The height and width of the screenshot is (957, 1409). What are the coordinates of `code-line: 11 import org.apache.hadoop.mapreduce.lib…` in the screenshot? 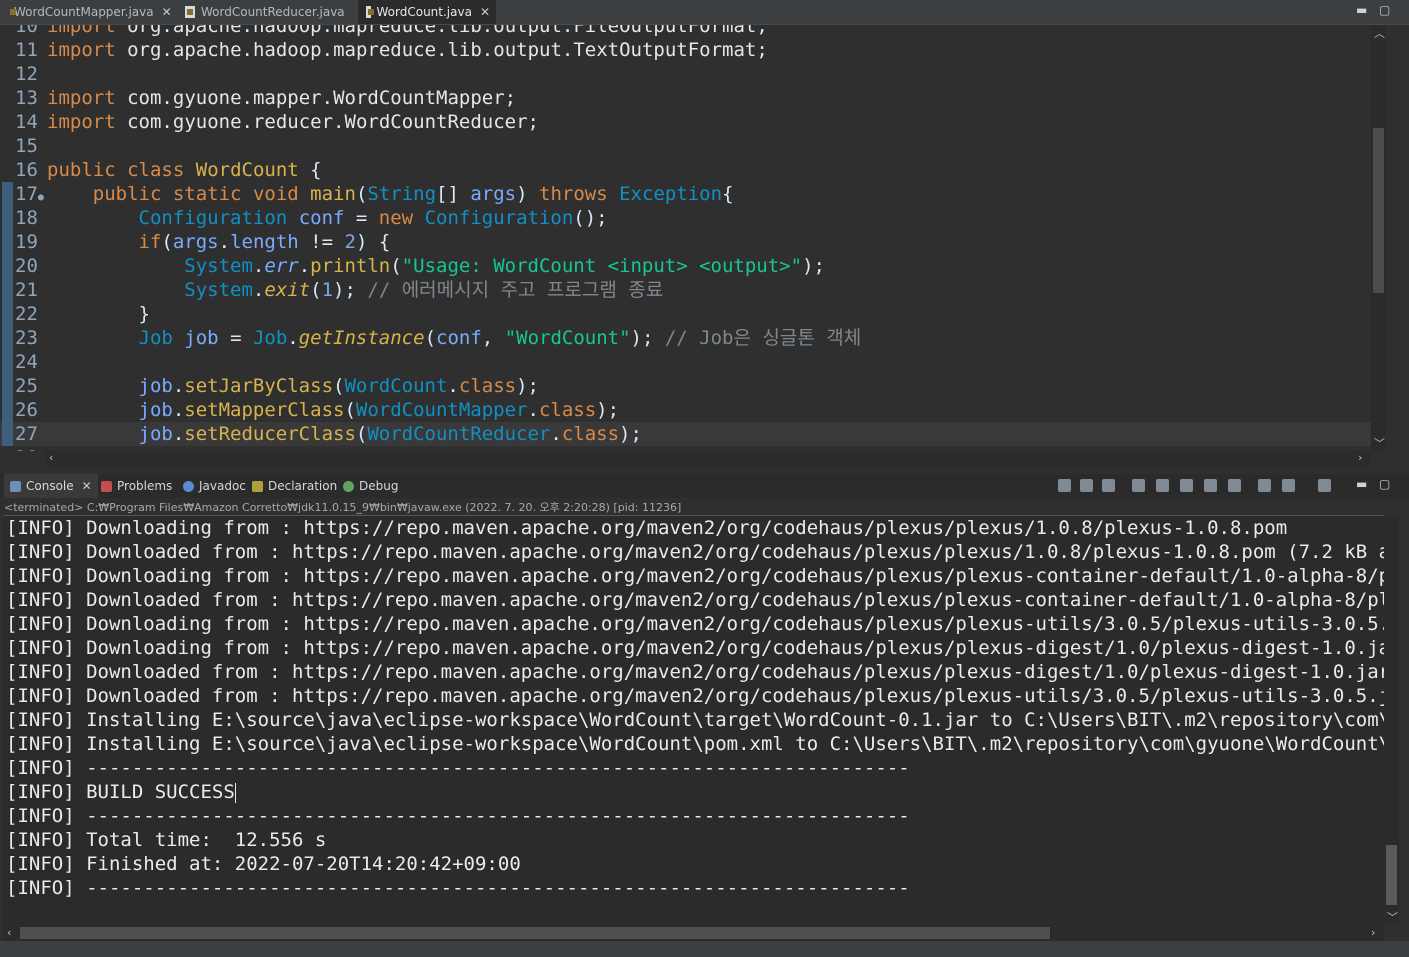 It's located at (685, 50).